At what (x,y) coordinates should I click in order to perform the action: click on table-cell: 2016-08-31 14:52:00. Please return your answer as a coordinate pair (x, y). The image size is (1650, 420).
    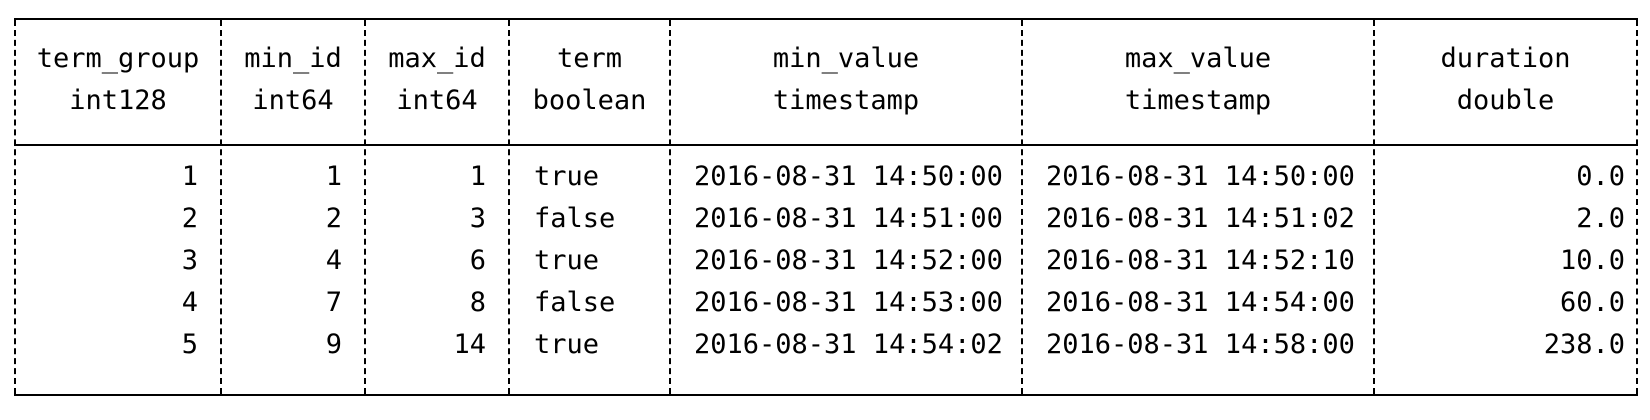
    Looking at the image, I should click on (848, 260).